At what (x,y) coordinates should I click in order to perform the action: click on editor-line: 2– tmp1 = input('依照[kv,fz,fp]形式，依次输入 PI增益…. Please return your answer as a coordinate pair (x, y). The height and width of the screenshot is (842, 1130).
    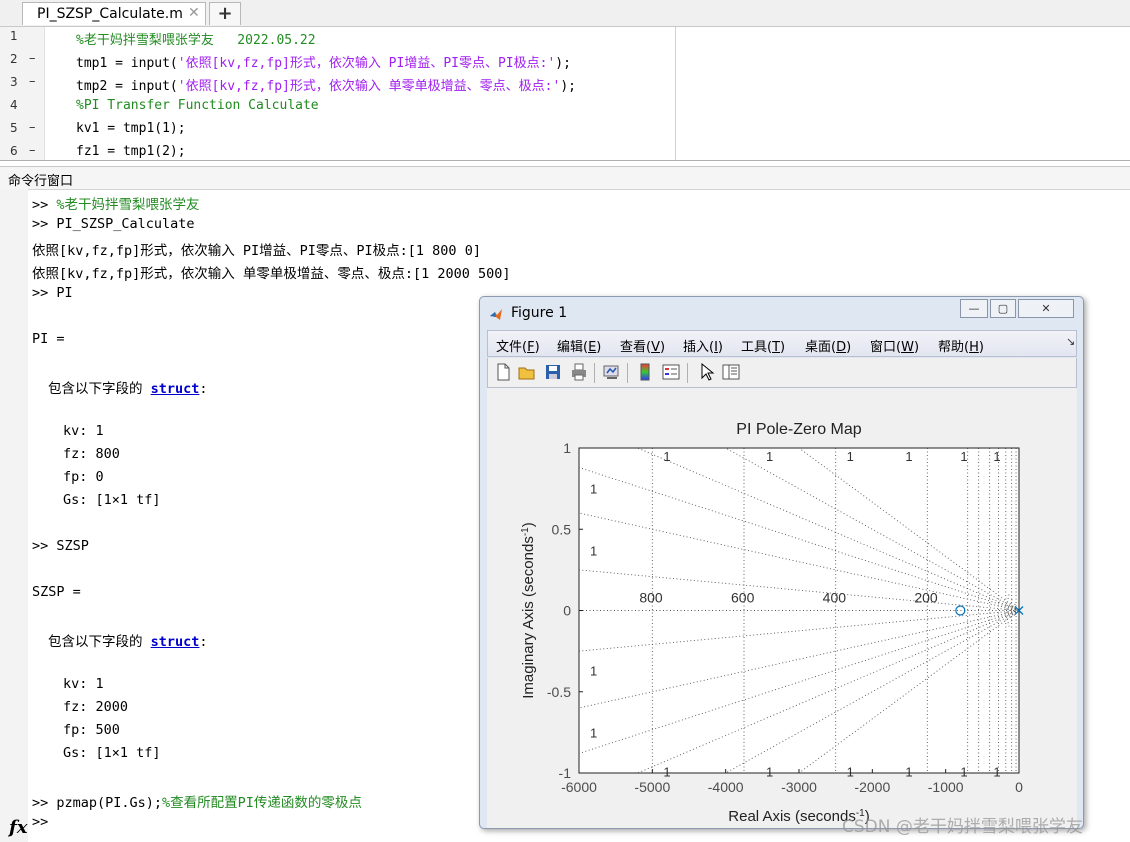
    Looking at the image, I should click on (337, 61).